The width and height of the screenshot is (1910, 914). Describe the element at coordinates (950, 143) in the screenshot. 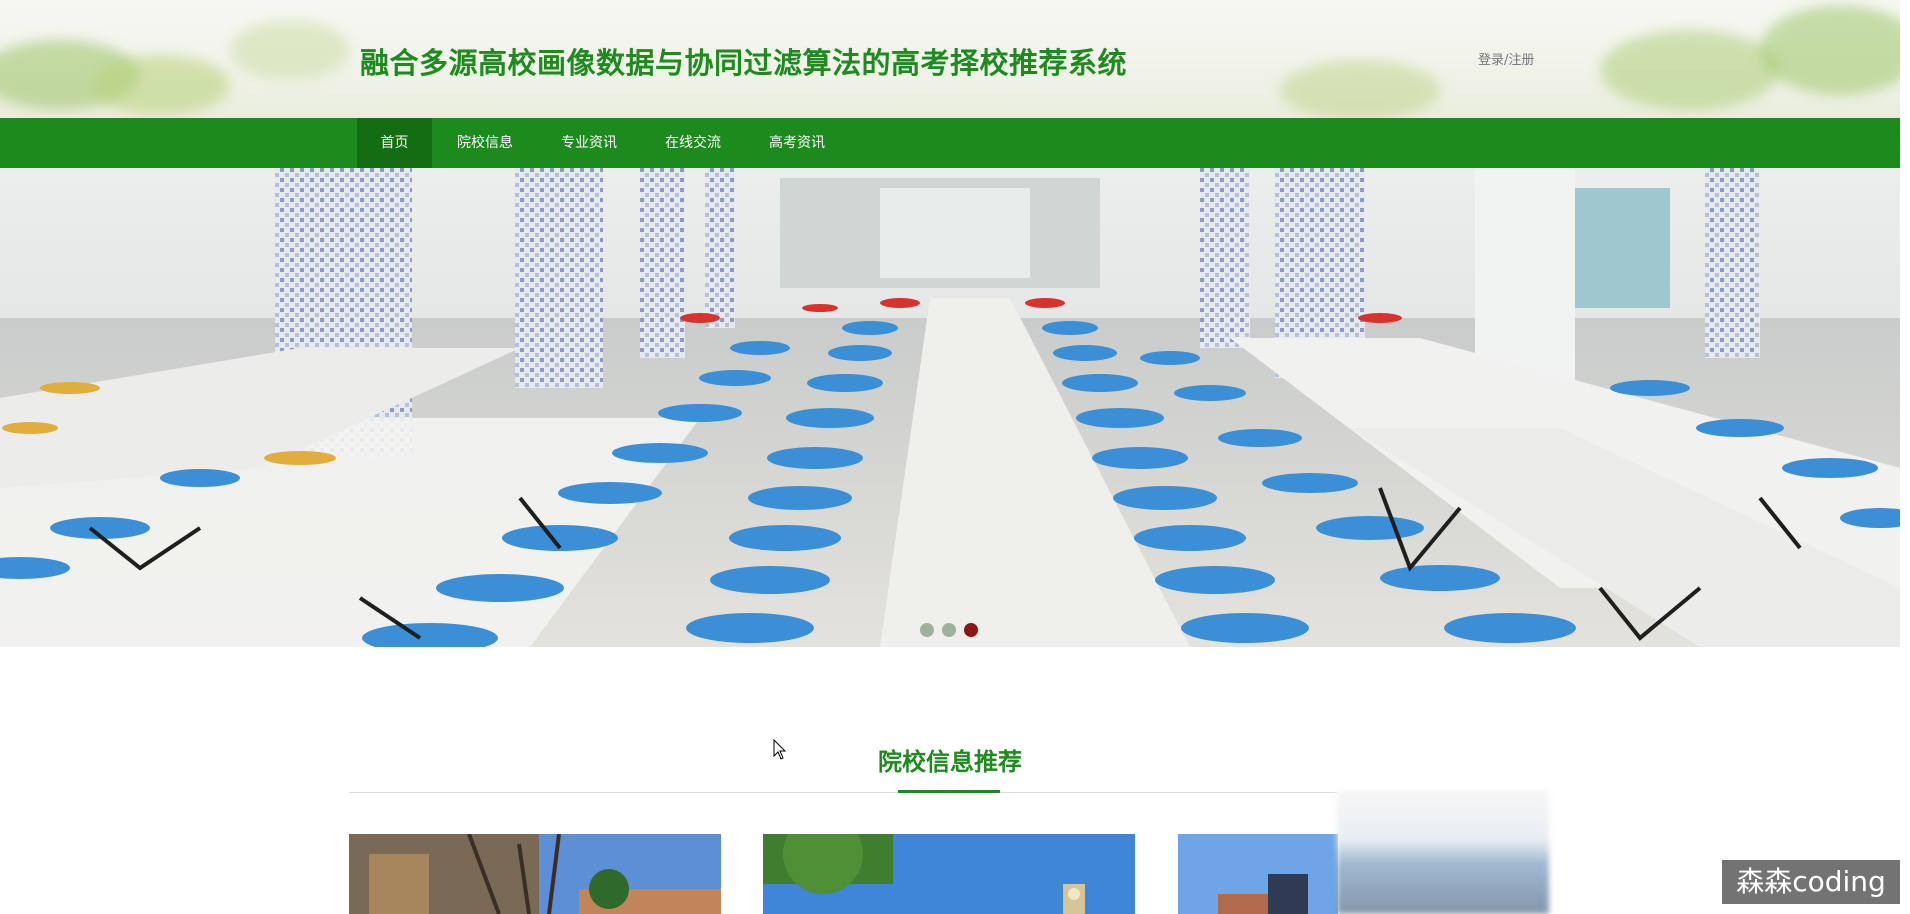

I see `main-nav: 首页 院校信息 专业资讯 在线交流 高考资讯` at that location.